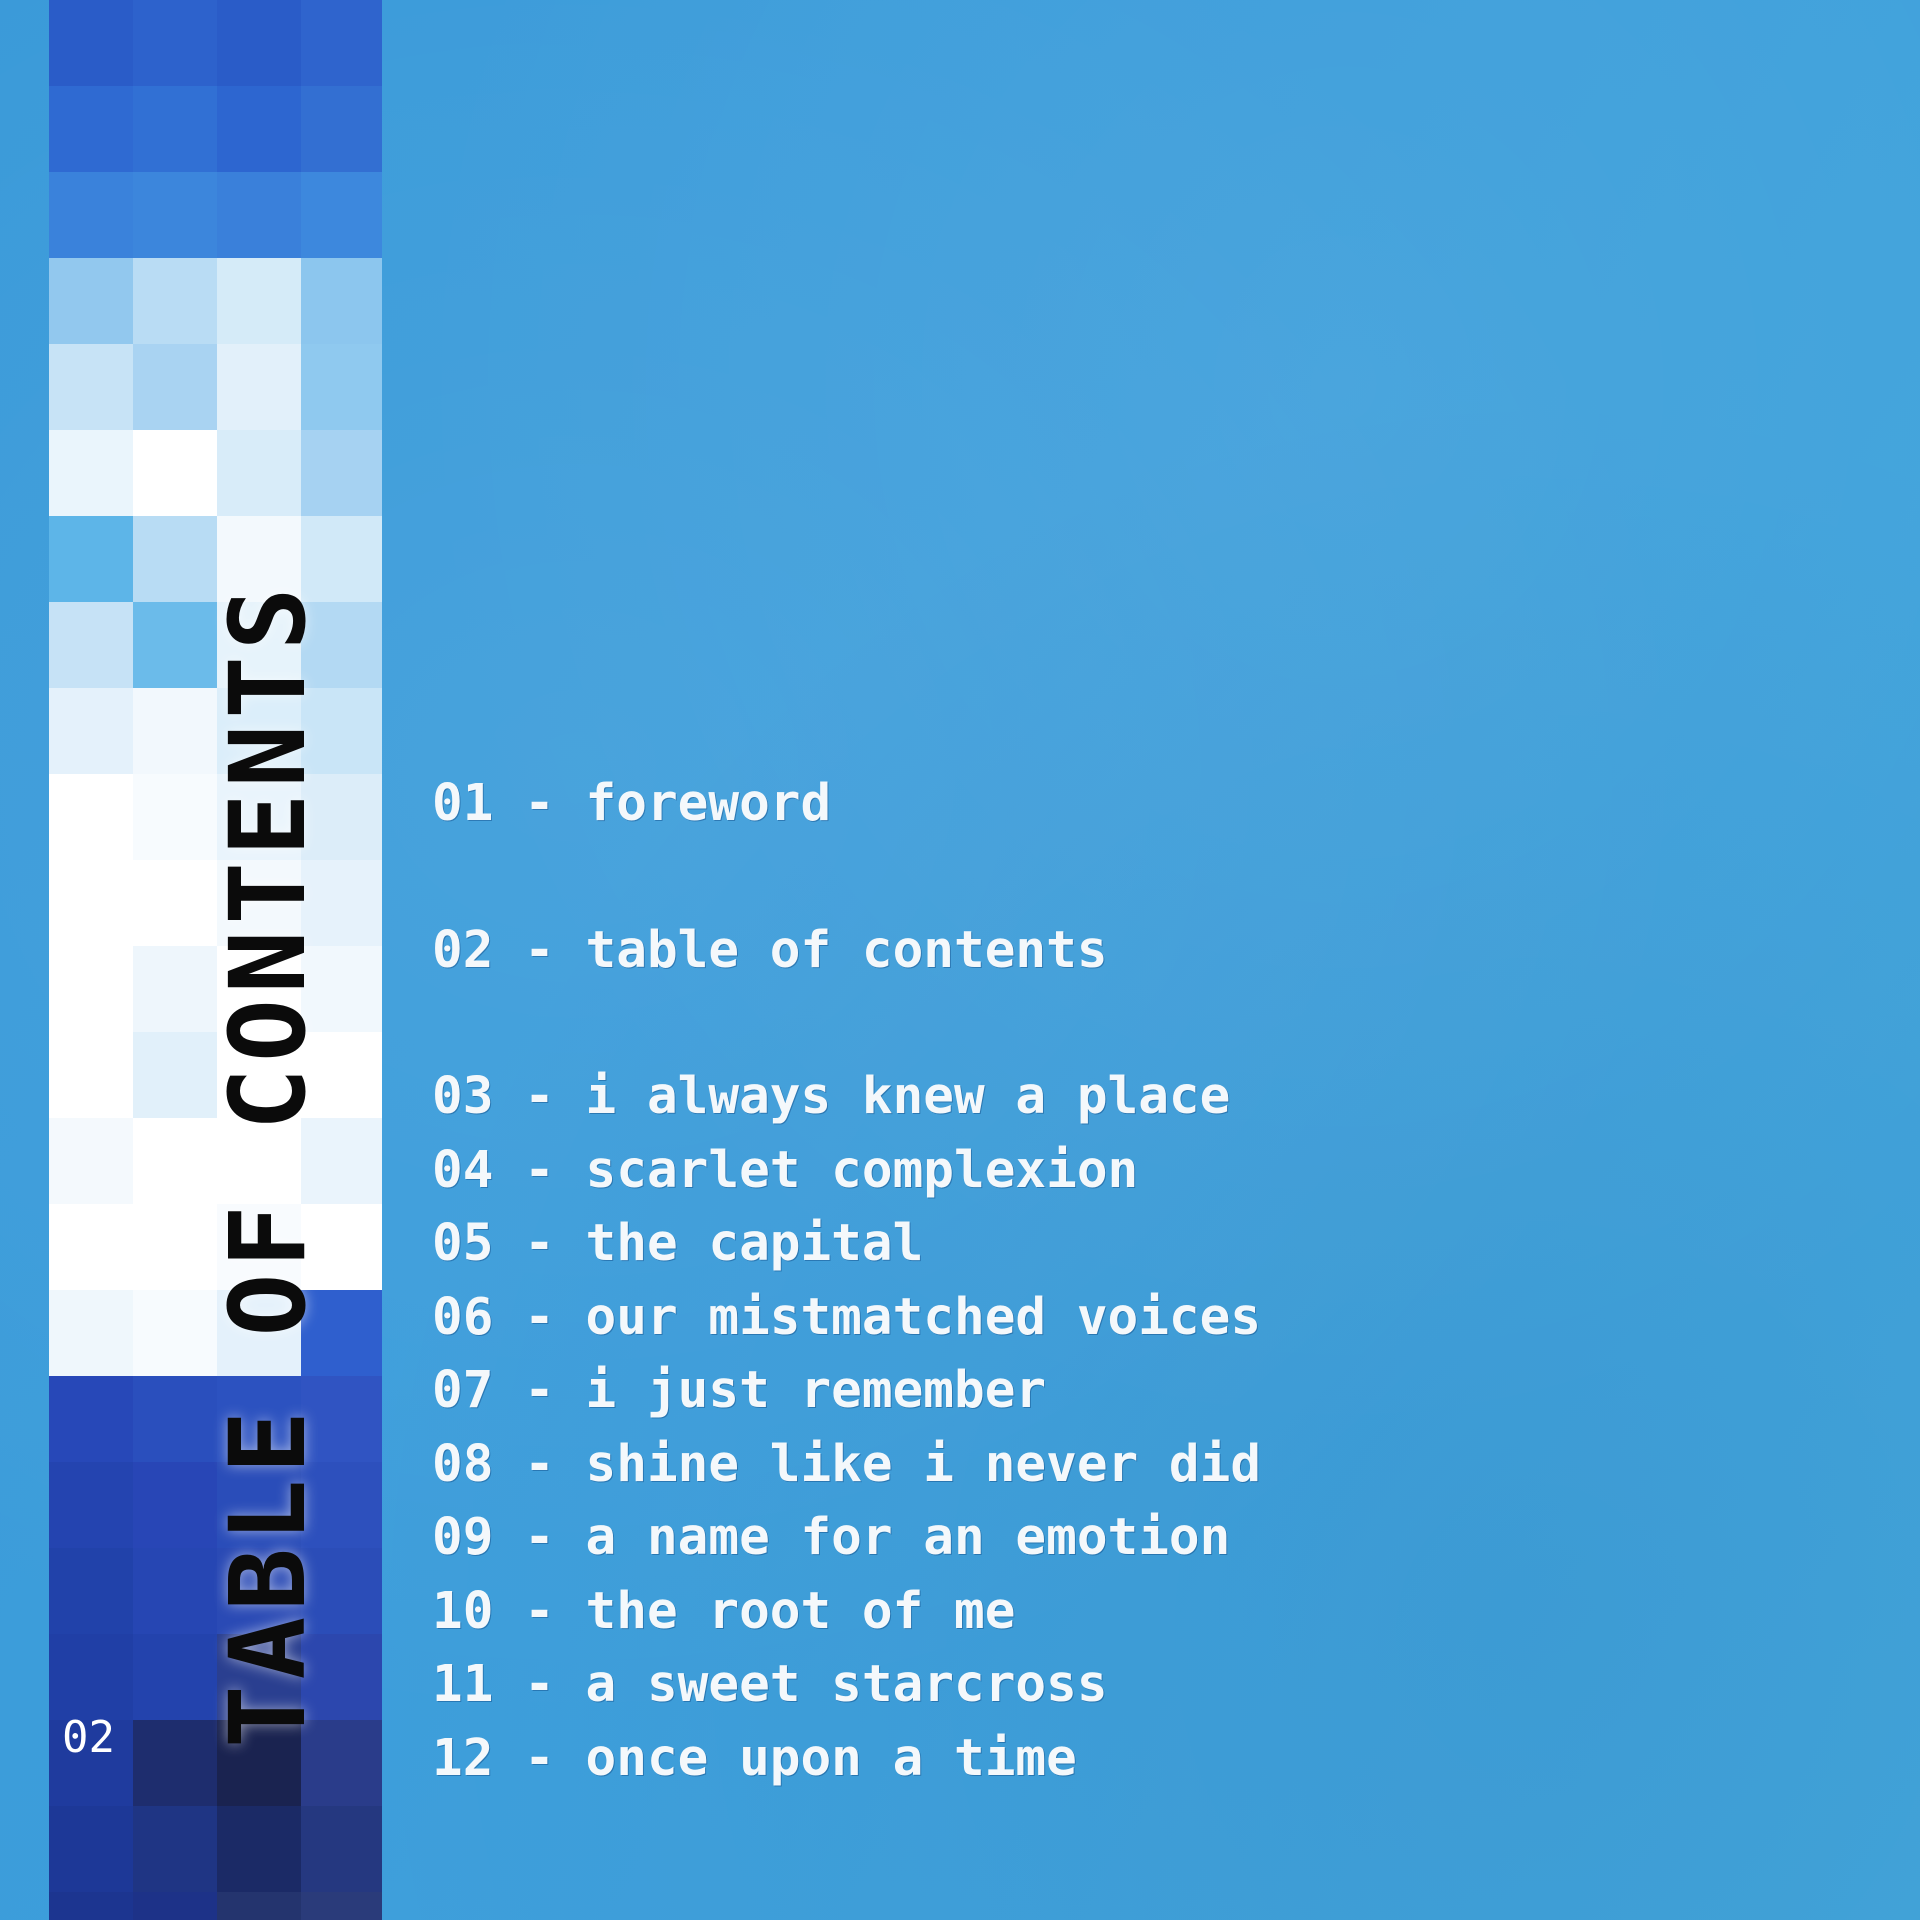 This screenshot has width=1920, height=1920. Describe the element at coordinates (268, 1164) in the screenshot. I see `spine-title: TABLE OF CONTENTS` at that location.